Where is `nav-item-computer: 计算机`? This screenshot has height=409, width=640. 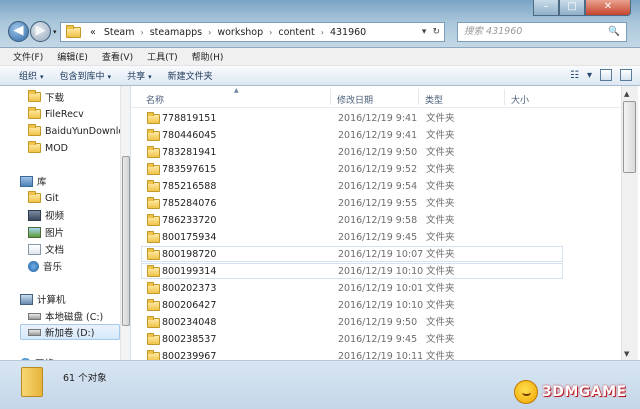
nav-item-computer: 计算机 is located at coordinates (43, 299).